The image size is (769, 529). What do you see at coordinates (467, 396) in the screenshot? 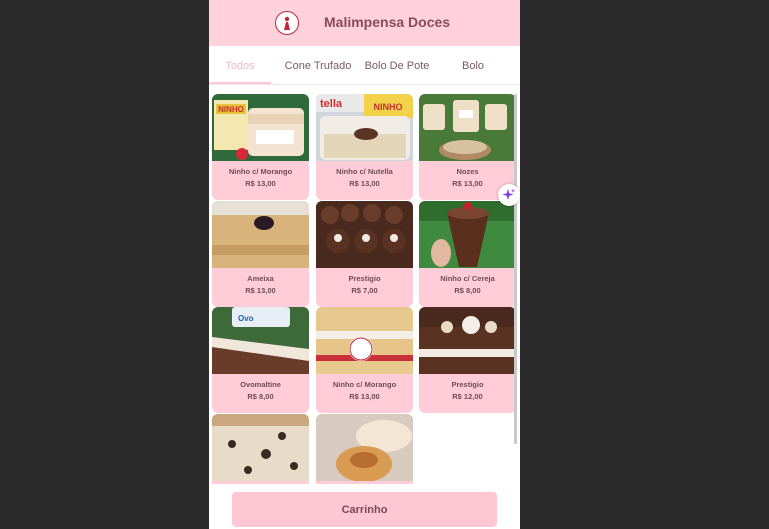
I see `product-price: R$ 12,00` at bounding box center [467, 396].